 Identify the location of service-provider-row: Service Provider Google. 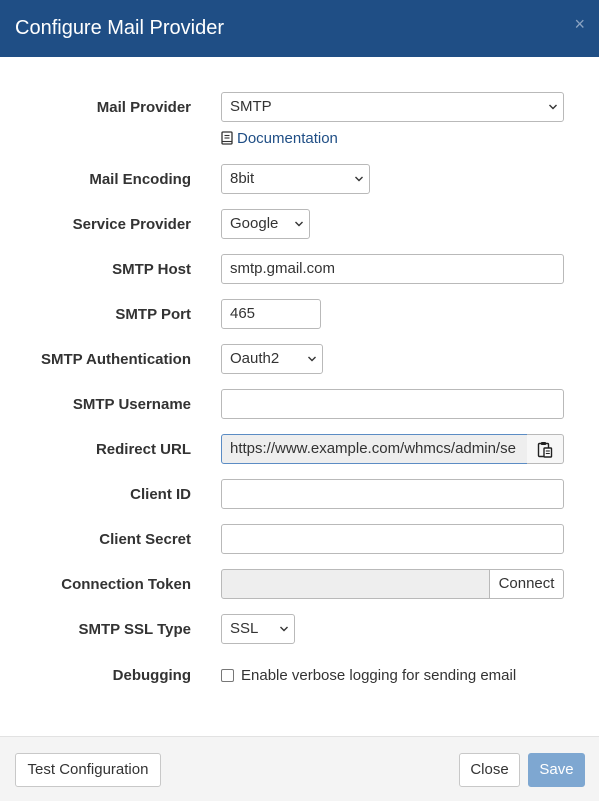
(299, 225).